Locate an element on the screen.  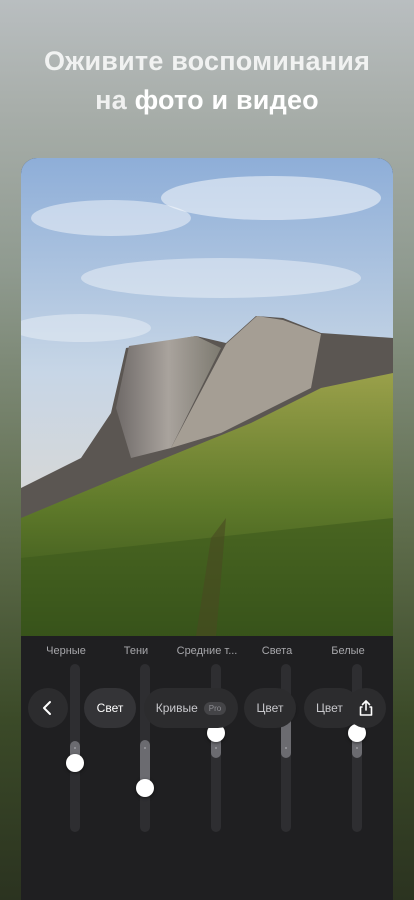
tab-light: Свет is located at coordinates (110, 708).